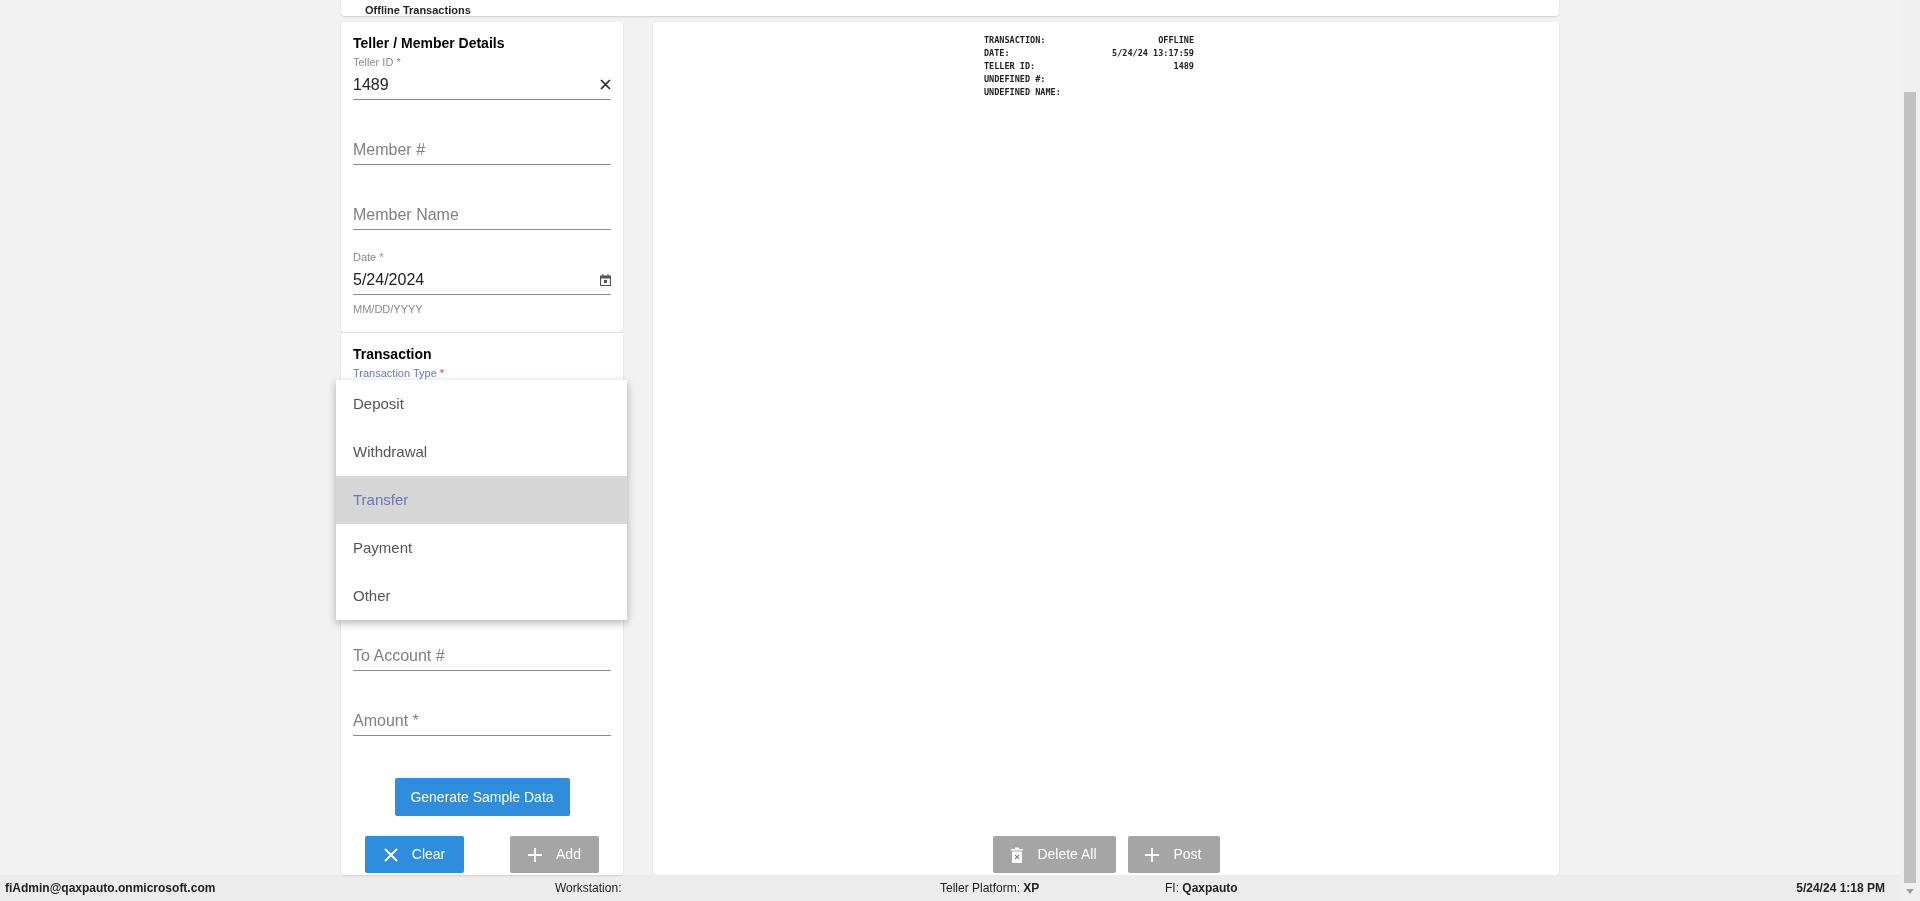 The height and width of the screenshot is (901, 1920). I want to click on trash-icon, so click(1017, 854).